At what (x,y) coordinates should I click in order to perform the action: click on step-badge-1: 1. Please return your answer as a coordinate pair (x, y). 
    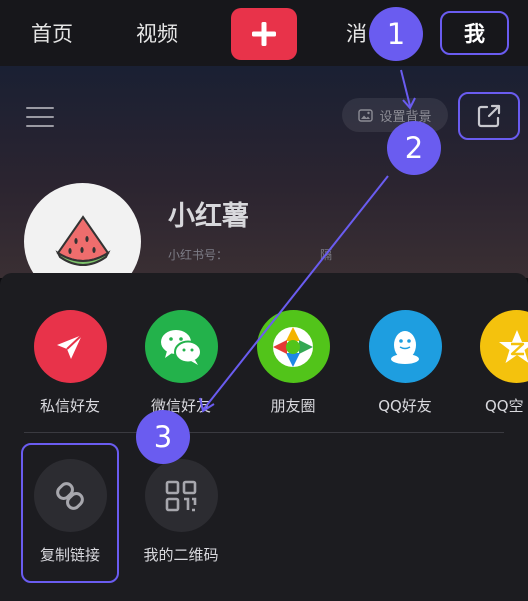
    Looking at the image, I should click on (396, 34).